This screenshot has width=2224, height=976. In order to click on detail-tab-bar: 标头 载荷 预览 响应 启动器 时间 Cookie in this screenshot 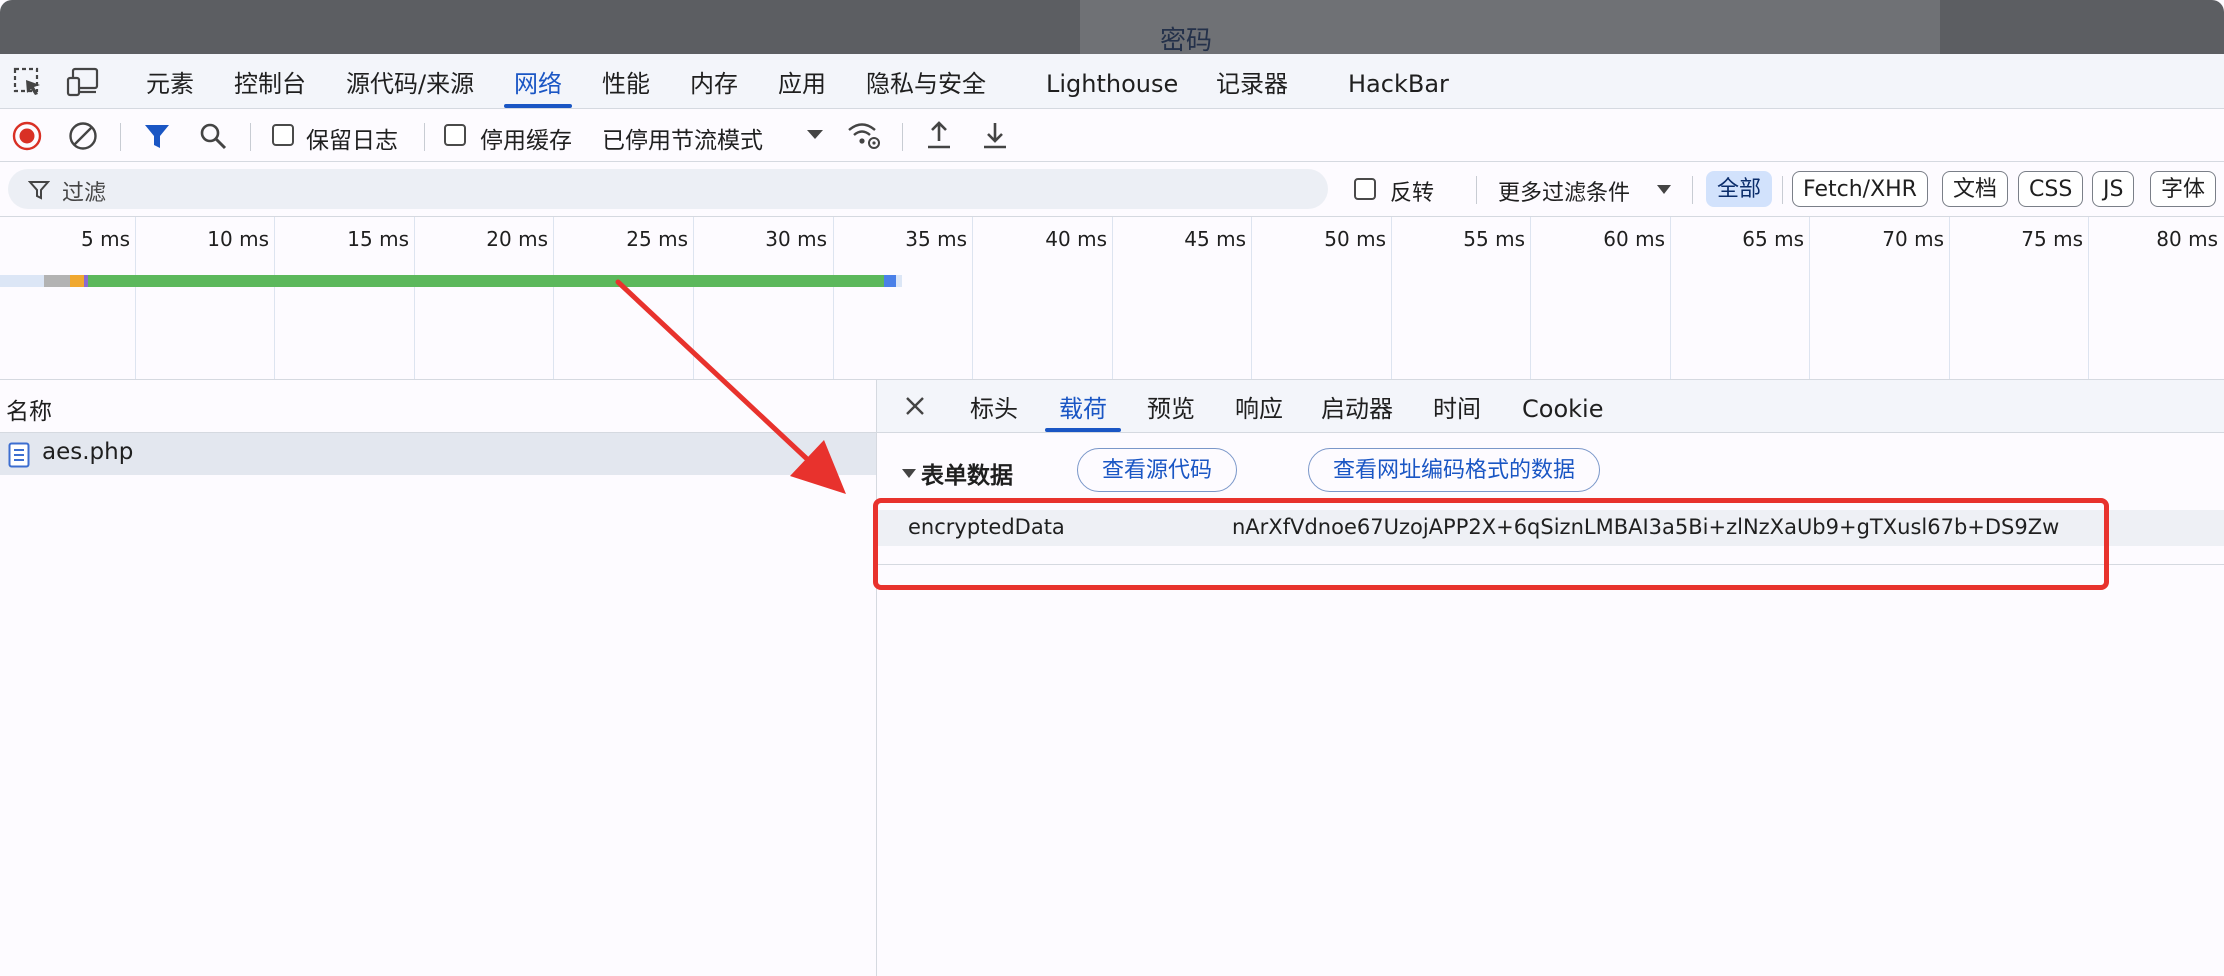, I will do `click(1550, 406)`.